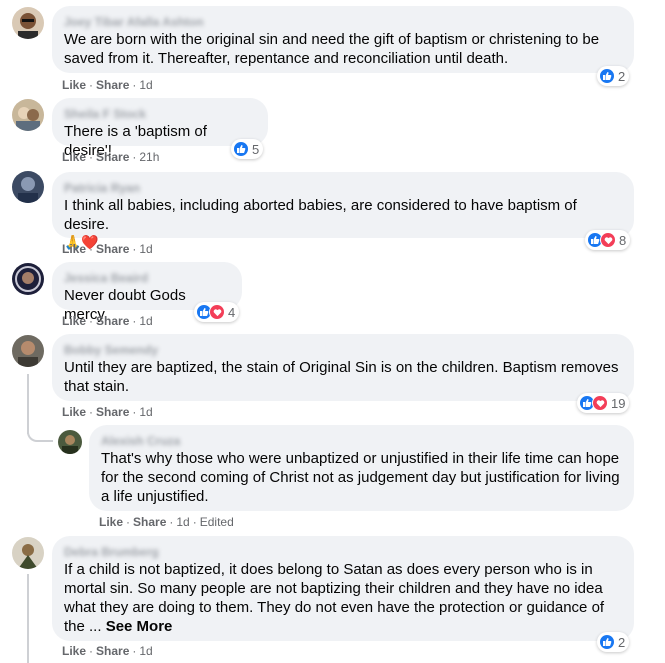  I want to click on reaction-summary: 4, so click(217, 312).